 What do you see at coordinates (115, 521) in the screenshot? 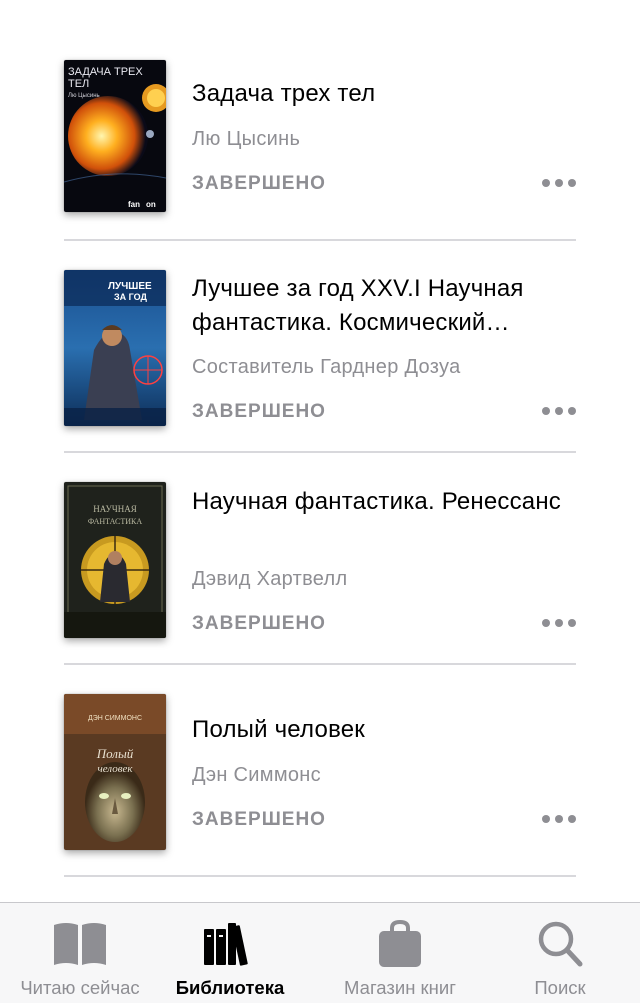
I see `cover-title-line2: ФАНТАСТИКА` at bounding box center [115, 521].